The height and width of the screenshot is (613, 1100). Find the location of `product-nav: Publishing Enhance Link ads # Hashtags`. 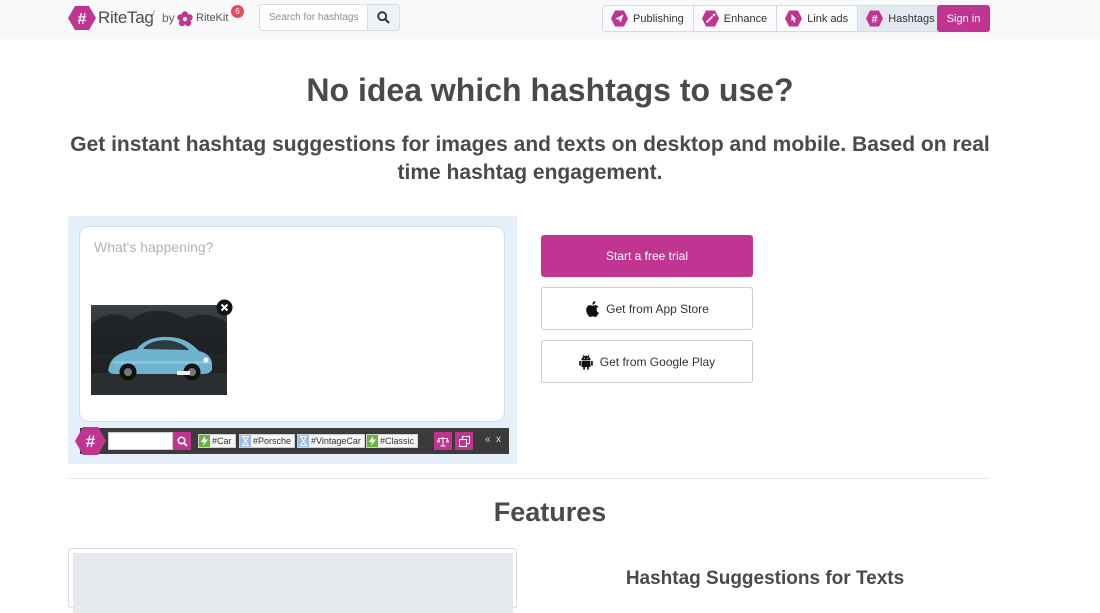

product-nav: Publishing Enhance Link ads # Hashtags is located at coordinates (773, 18).